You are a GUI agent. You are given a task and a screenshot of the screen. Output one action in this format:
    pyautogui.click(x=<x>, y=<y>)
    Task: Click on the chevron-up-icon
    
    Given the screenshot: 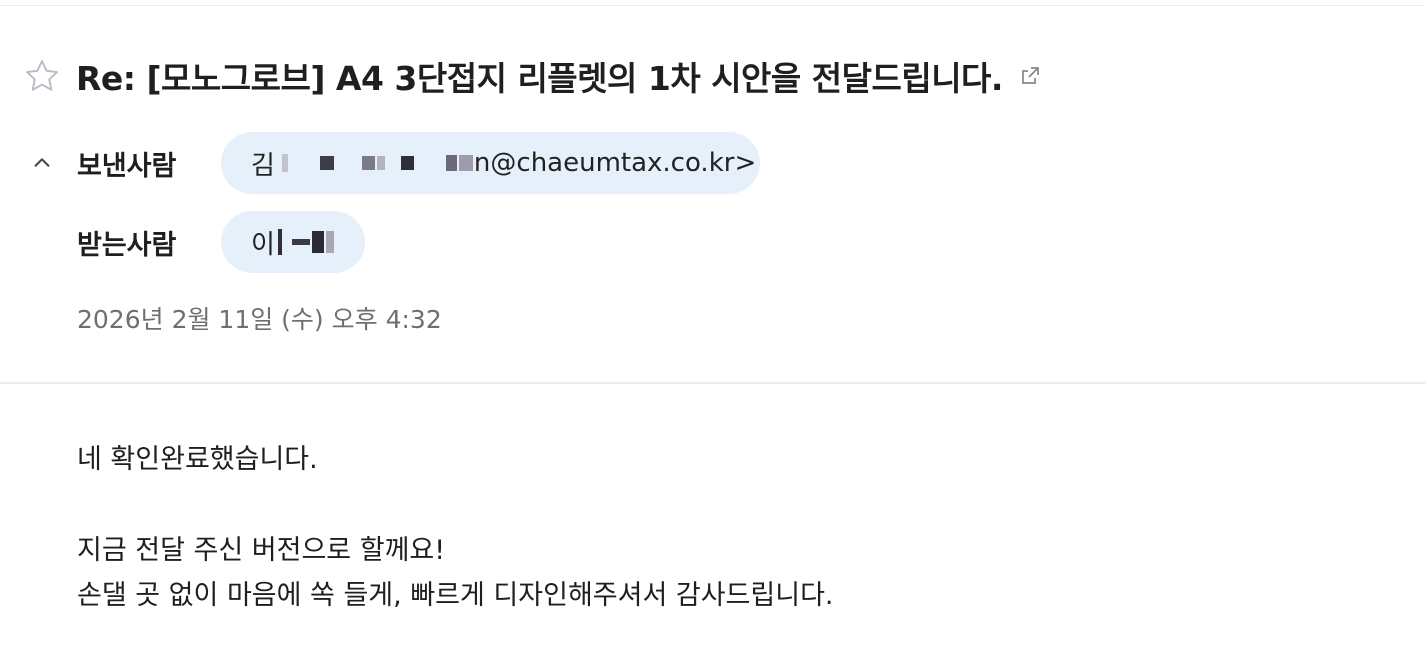 What is the action you would take?
    pyautogui.click(x=42, y=163)
    